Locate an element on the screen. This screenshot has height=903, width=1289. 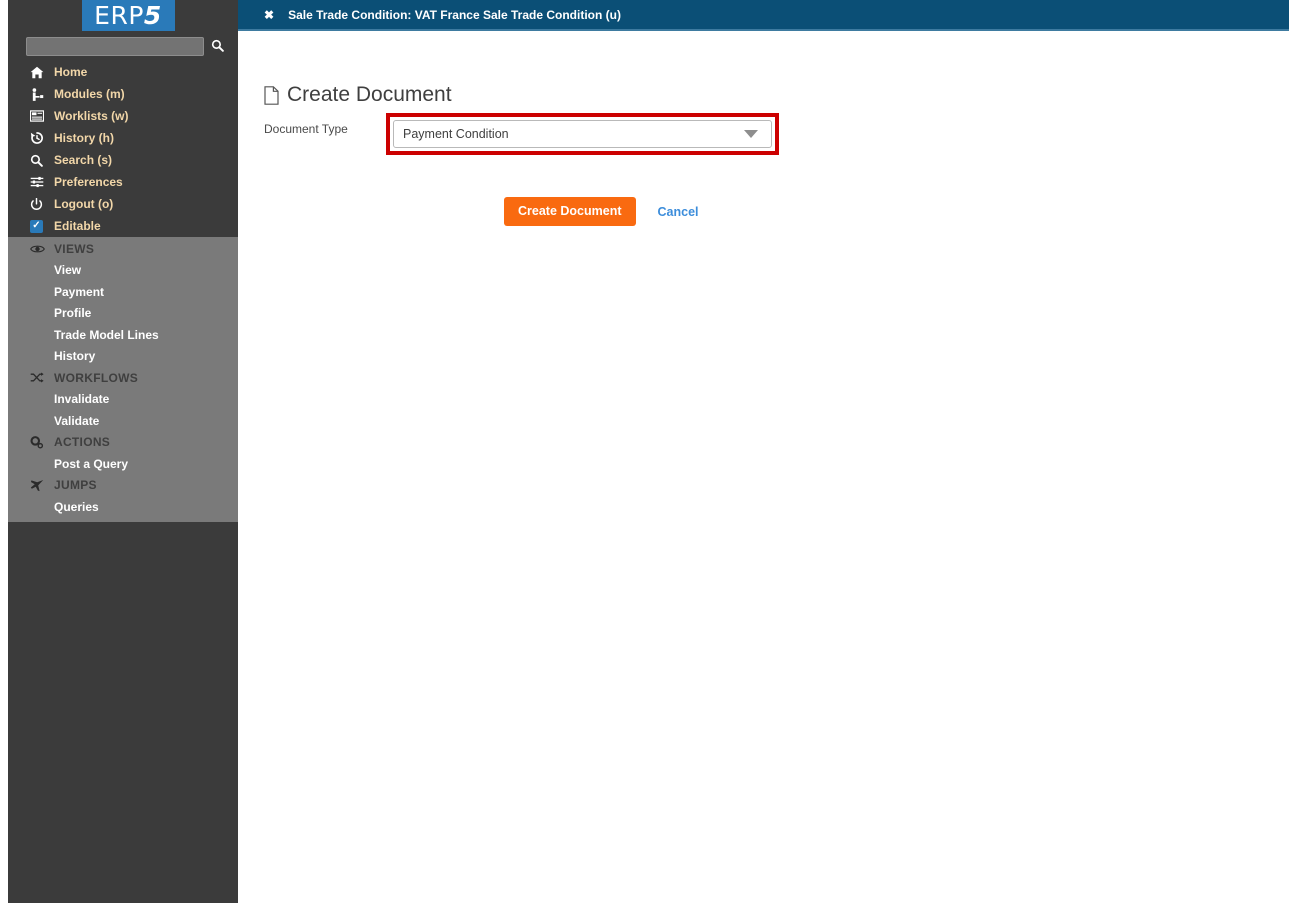
sidebar-item-label: Search (s) is located at coordinates (83, 160).